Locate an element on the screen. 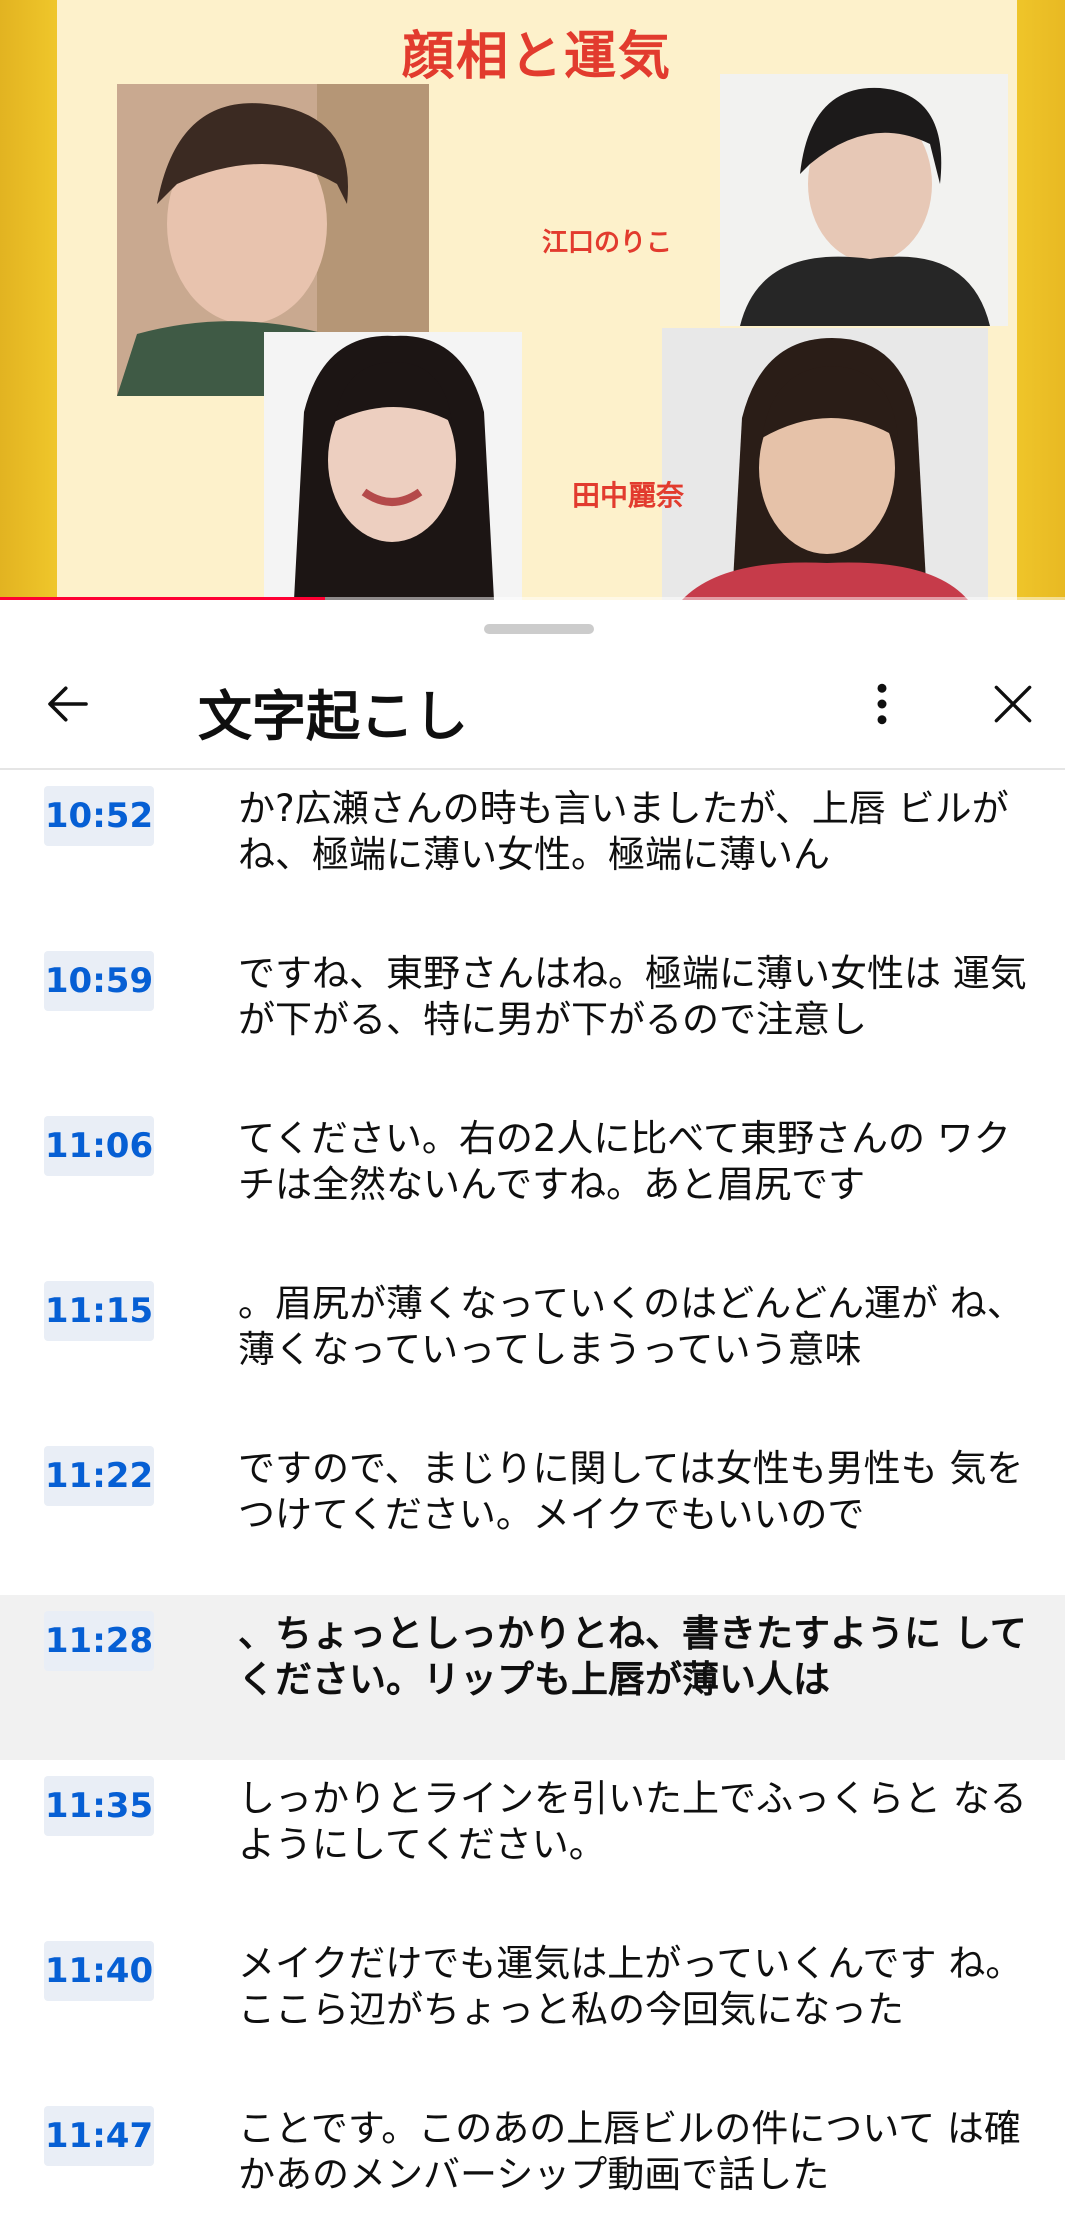 The image size is (1065, 2224). transcript-text: てください。右の2人に比べて東野さんの ワクチは全然ないんですね。あと眉尻です is located at coordinates (624, 1161).